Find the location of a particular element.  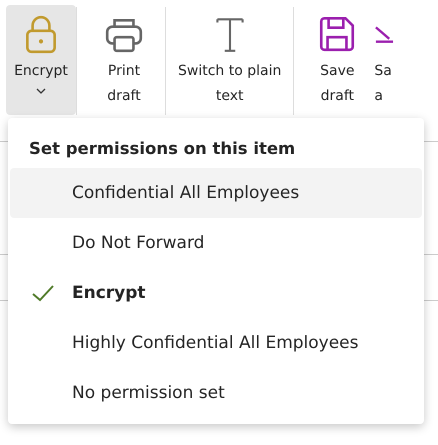

checkmark-icon is located at coordinates (43, 293).